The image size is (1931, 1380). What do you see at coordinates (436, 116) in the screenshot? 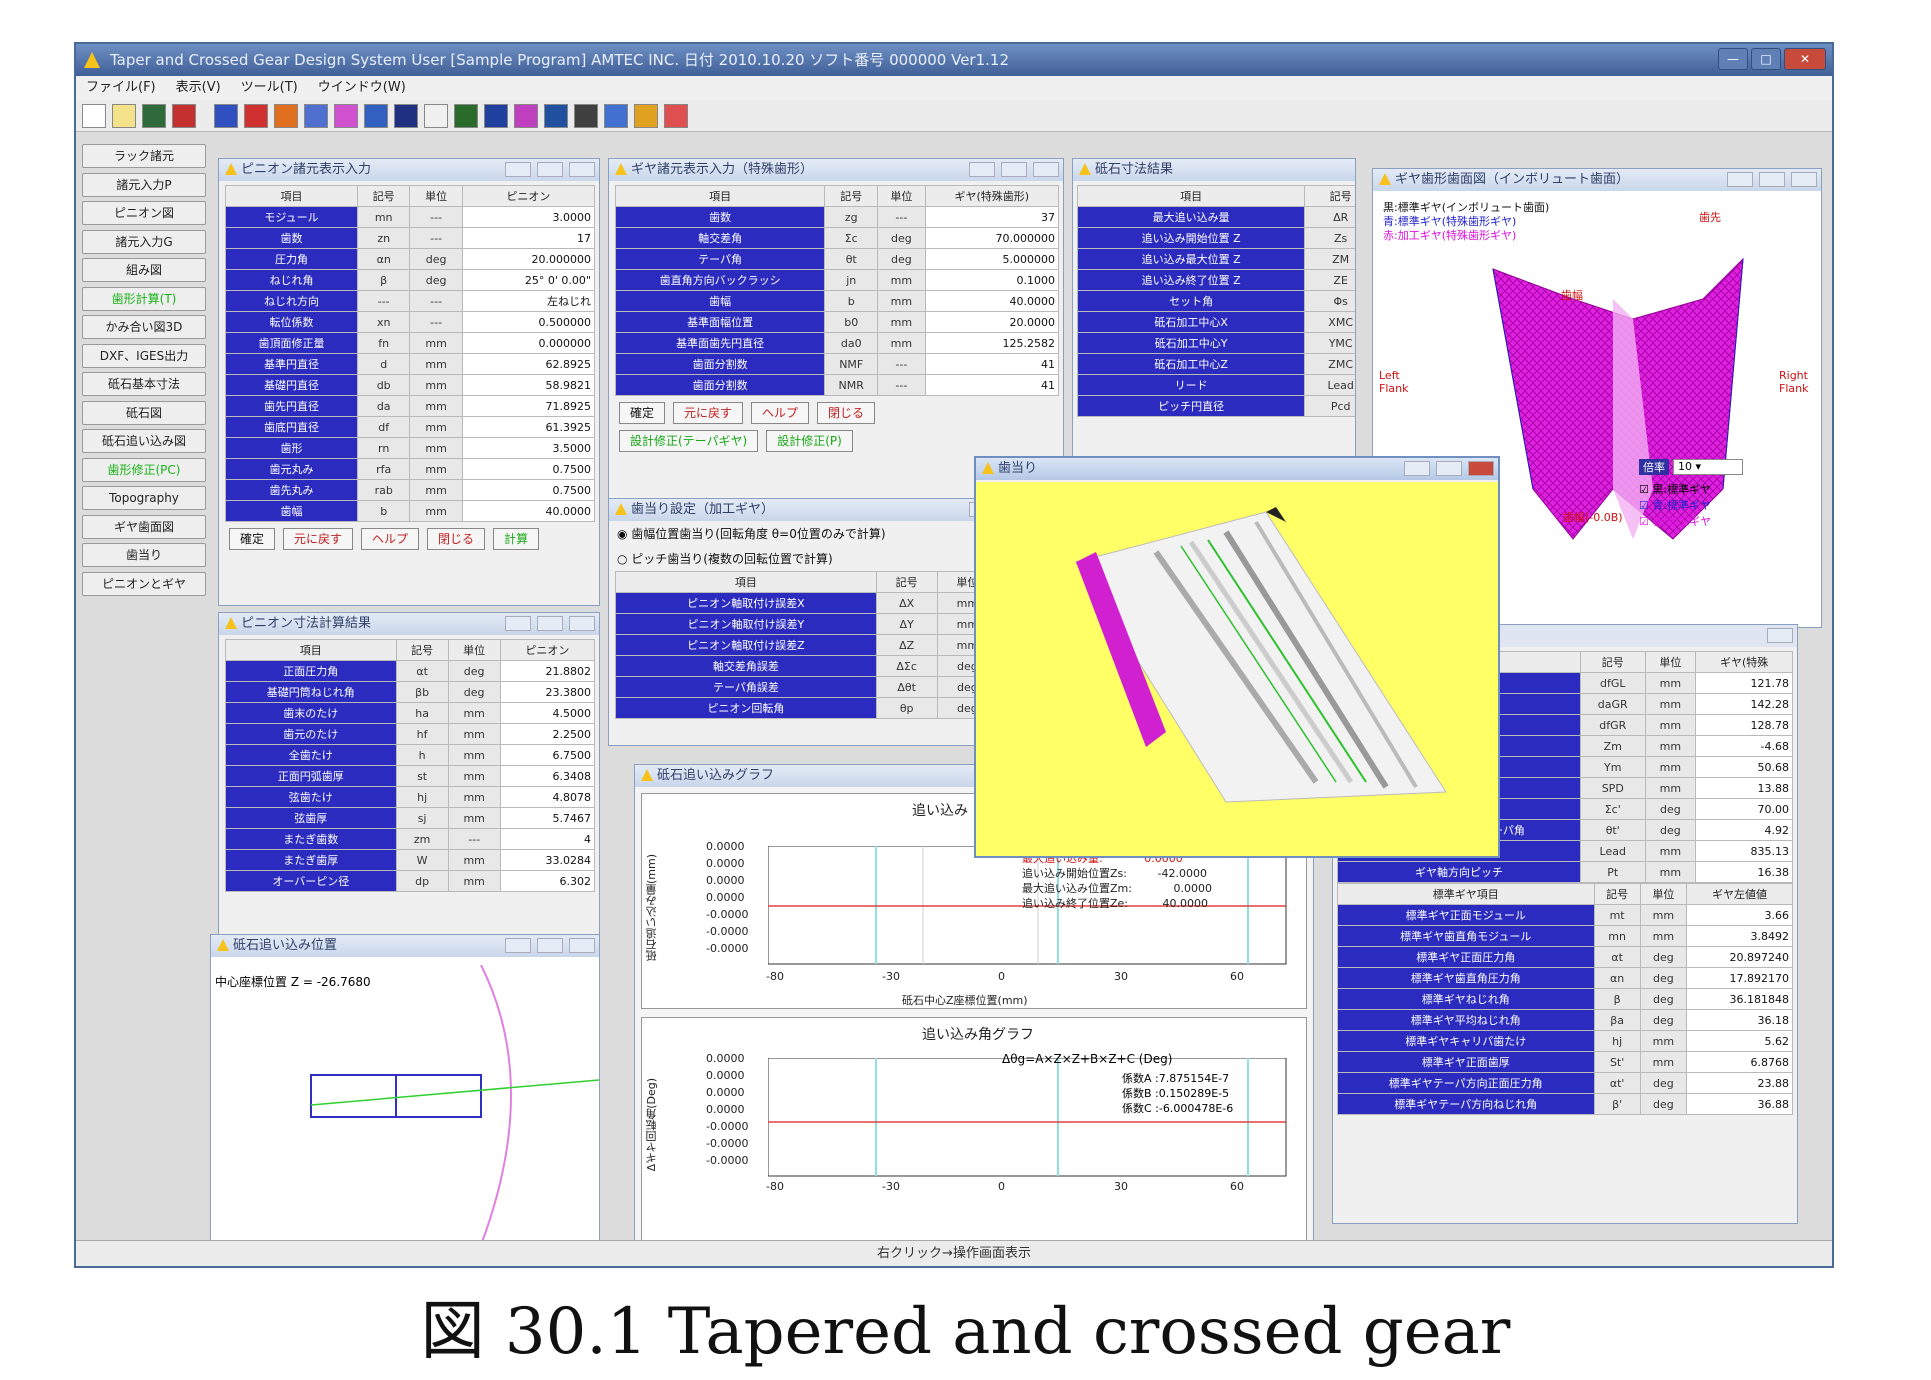
I see `doc-icon` at bounding box center [436, 116].